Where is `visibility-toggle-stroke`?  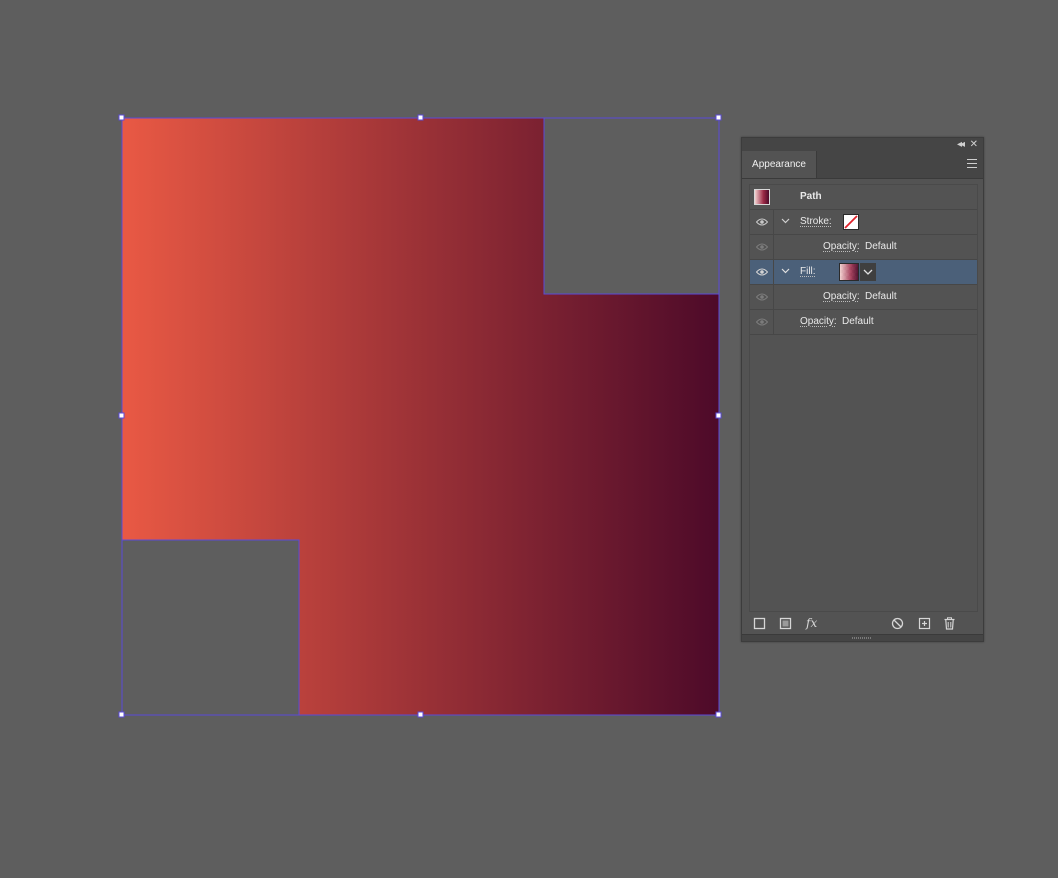
visibility-toggle-stroke is located at coordinates (762, 222).